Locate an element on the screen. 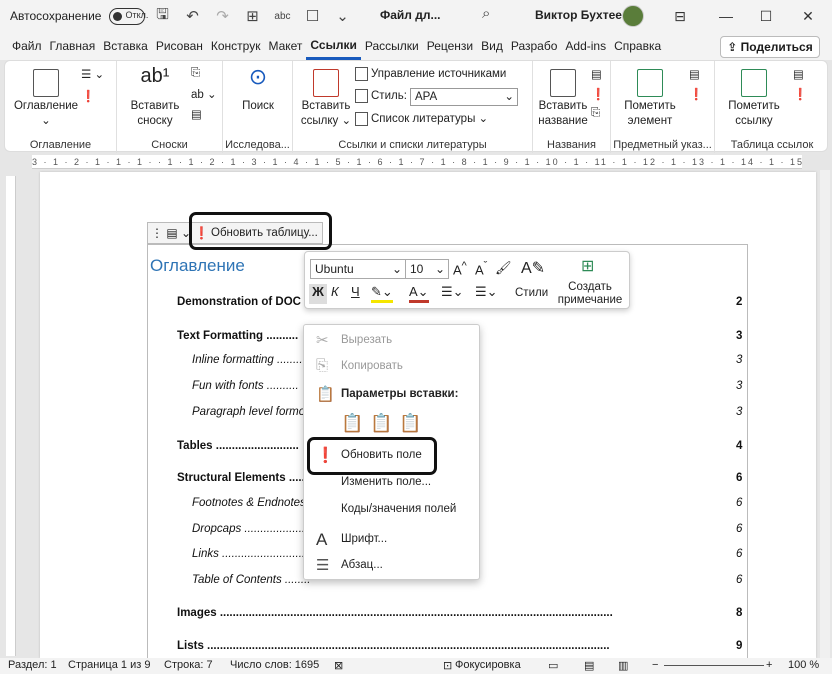  shrink-font-icon: Aˇ is located at coordinates (481, 268).